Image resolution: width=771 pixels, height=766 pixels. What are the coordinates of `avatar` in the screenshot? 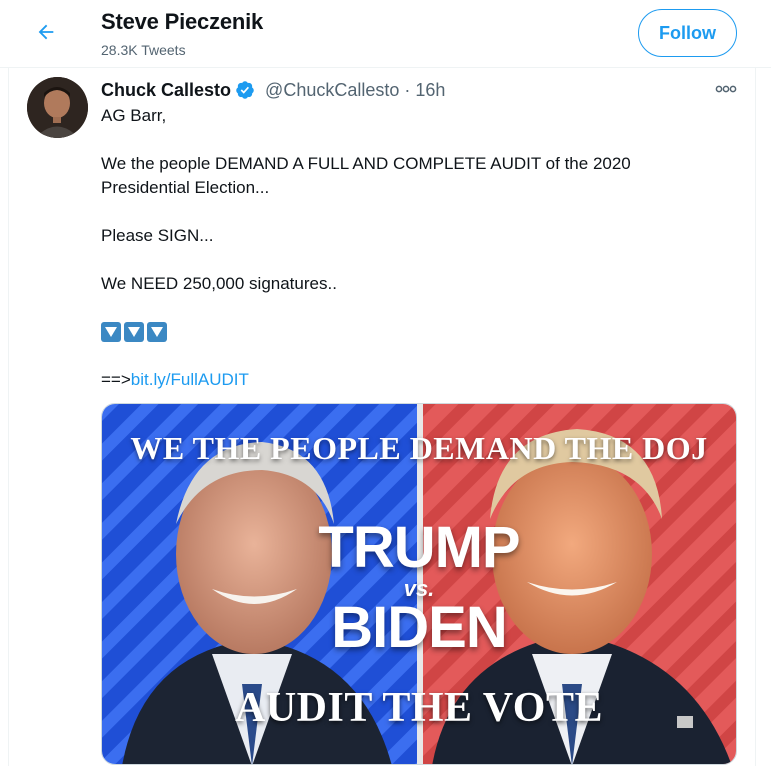 It's located at (57, 107).